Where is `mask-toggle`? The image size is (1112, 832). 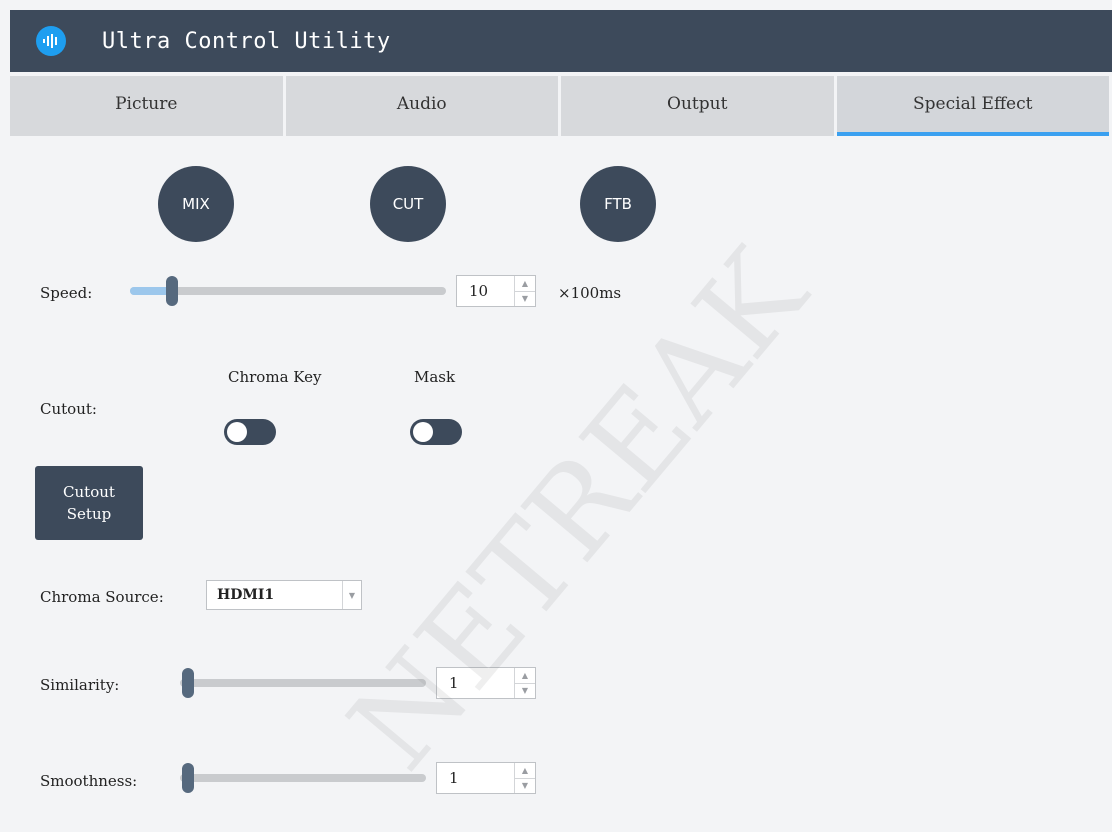
mask-toggle is located at coordinates (436, 432).